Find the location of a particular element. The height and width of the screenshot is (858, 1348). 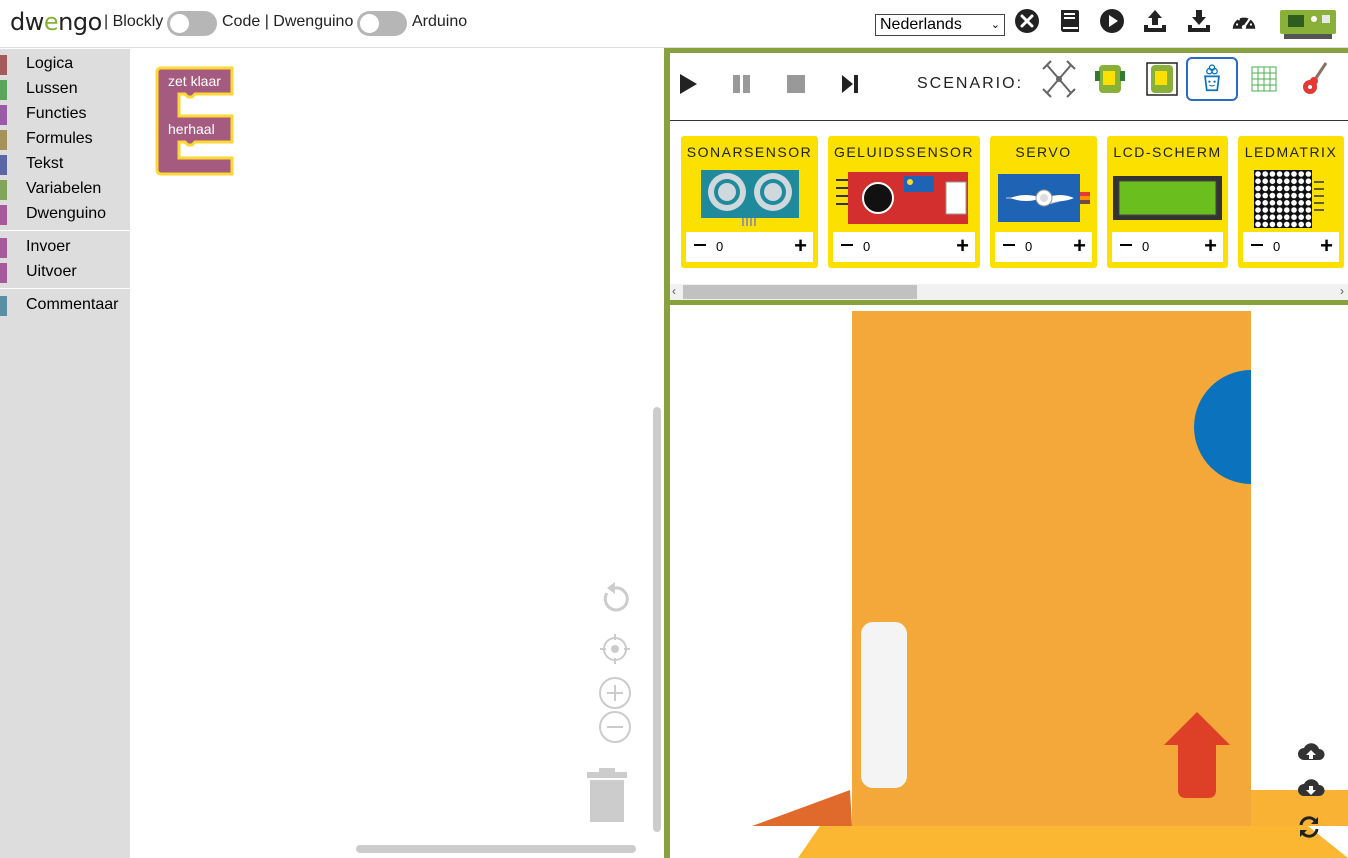

component-title: SONARSENSOR is located at coordinates (749, 152).